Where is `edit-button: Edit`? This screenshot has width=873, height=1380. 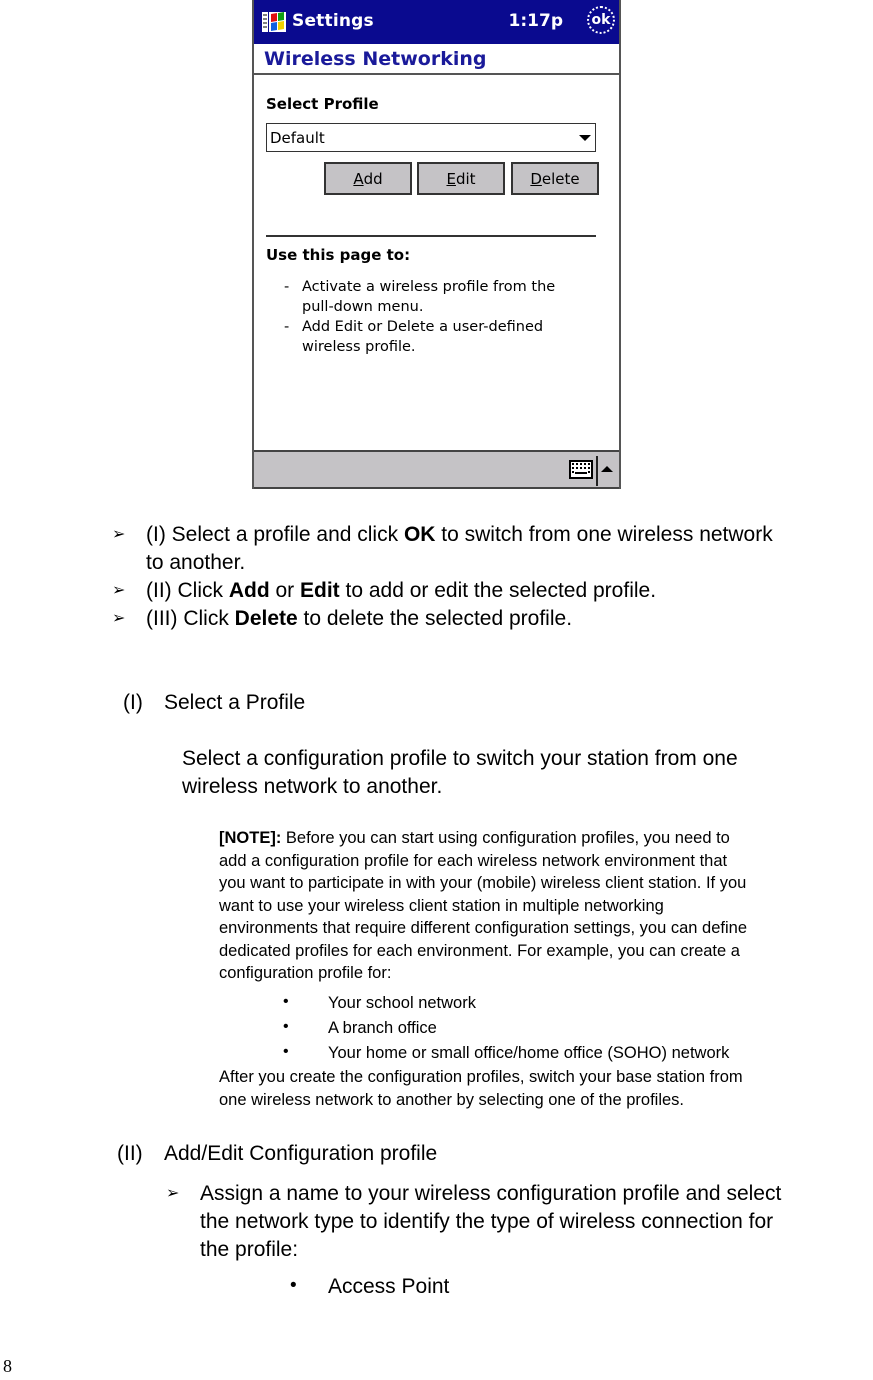 edit-button: Edit is located at coordinates (461, 178).